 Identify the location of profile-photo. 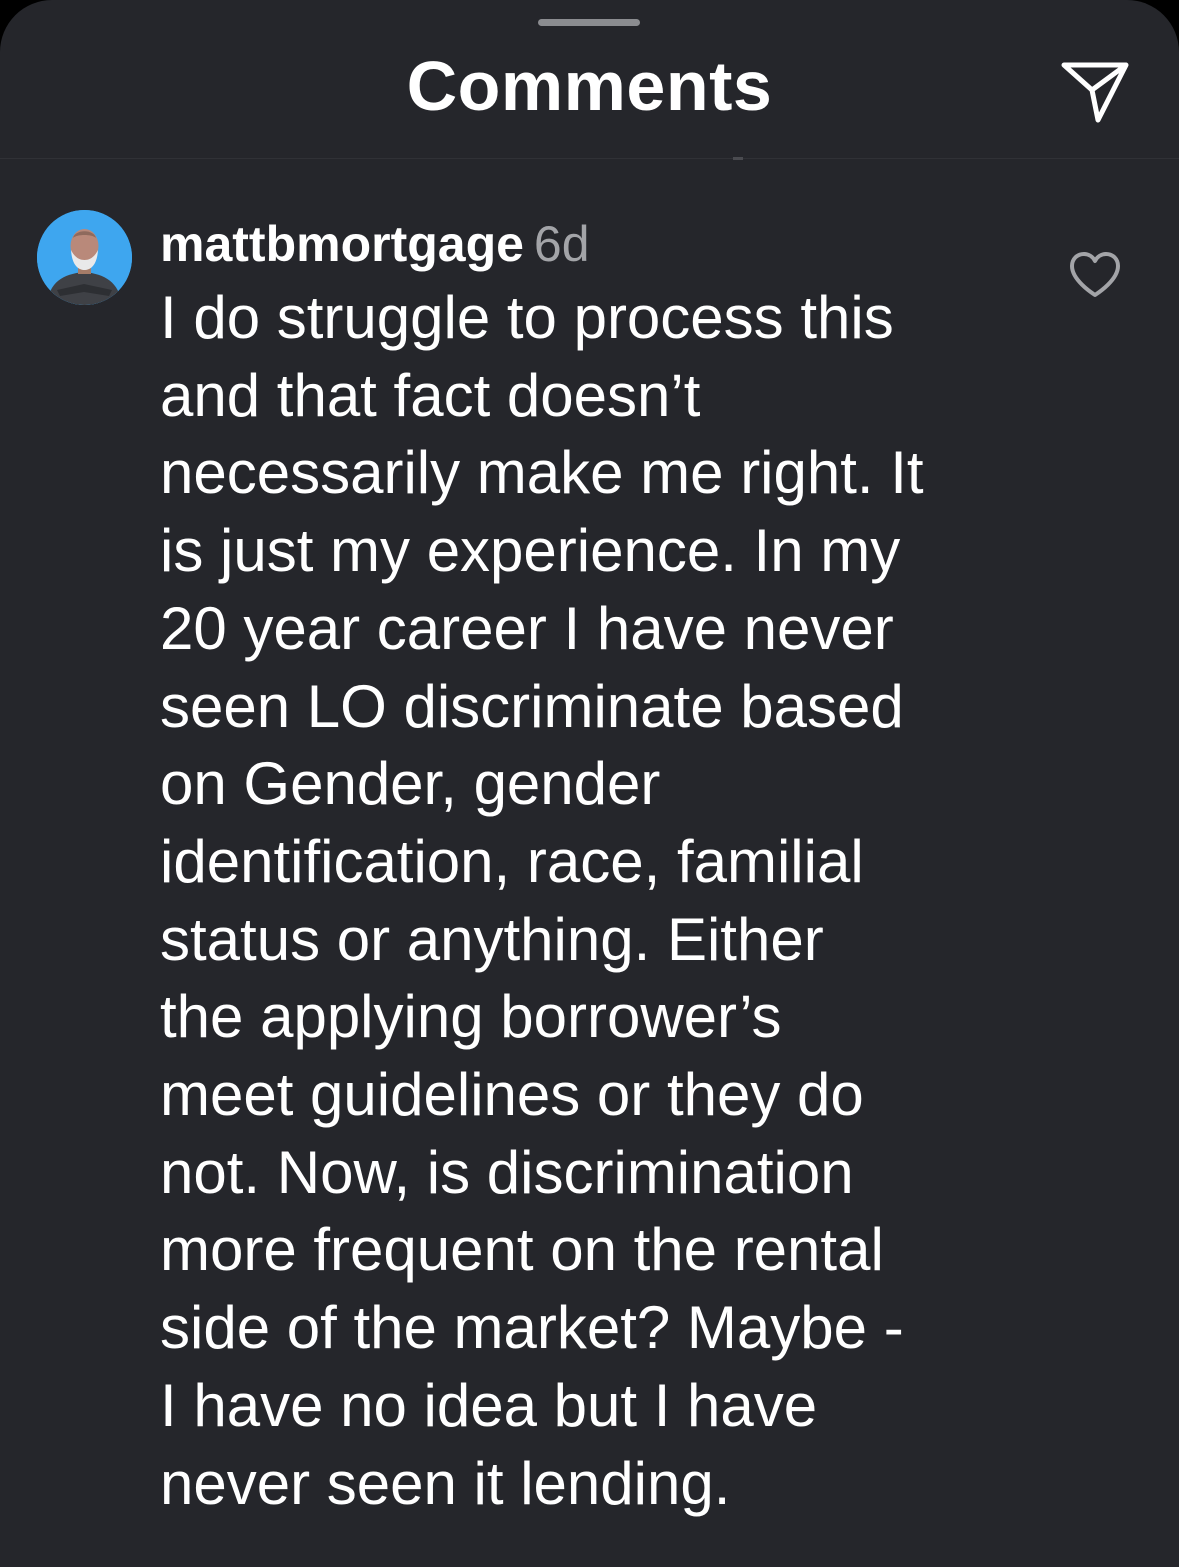
(84, 257).